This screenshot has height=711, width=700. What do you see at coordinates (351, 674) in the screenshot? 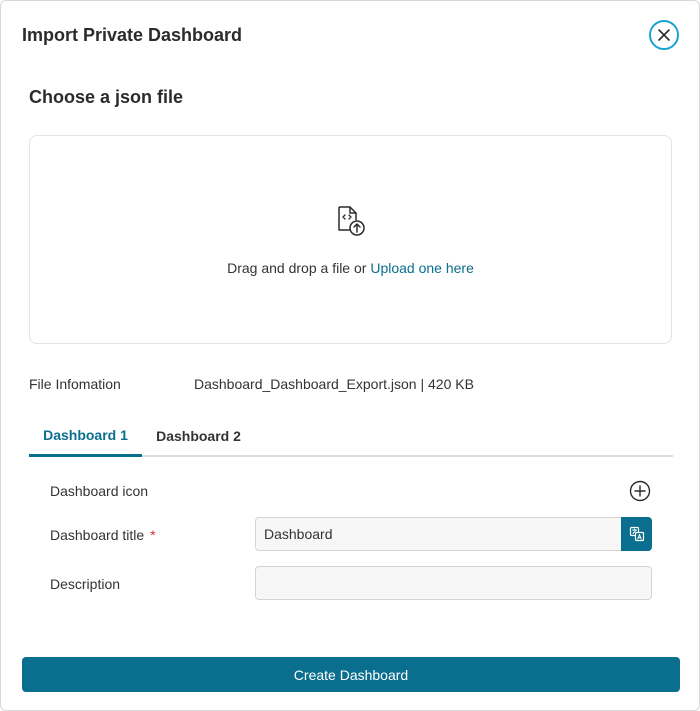
I see `create-dashboard-button: Create Dashboard` at bounding box center [351, 674].